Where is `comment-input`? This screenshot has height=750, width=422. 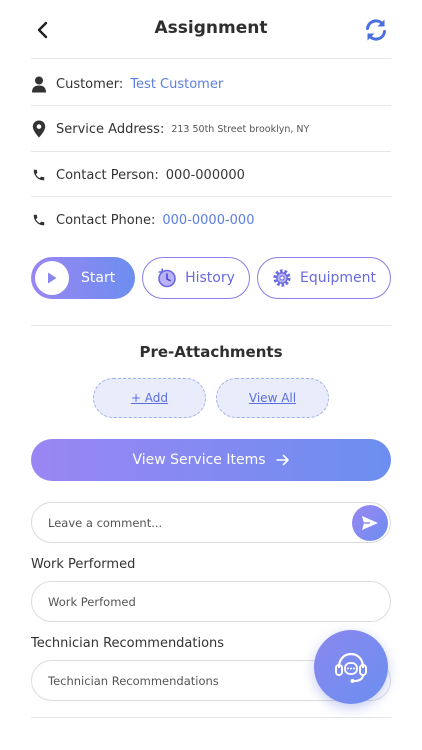
comment-input is located at coordinates (193, 522).